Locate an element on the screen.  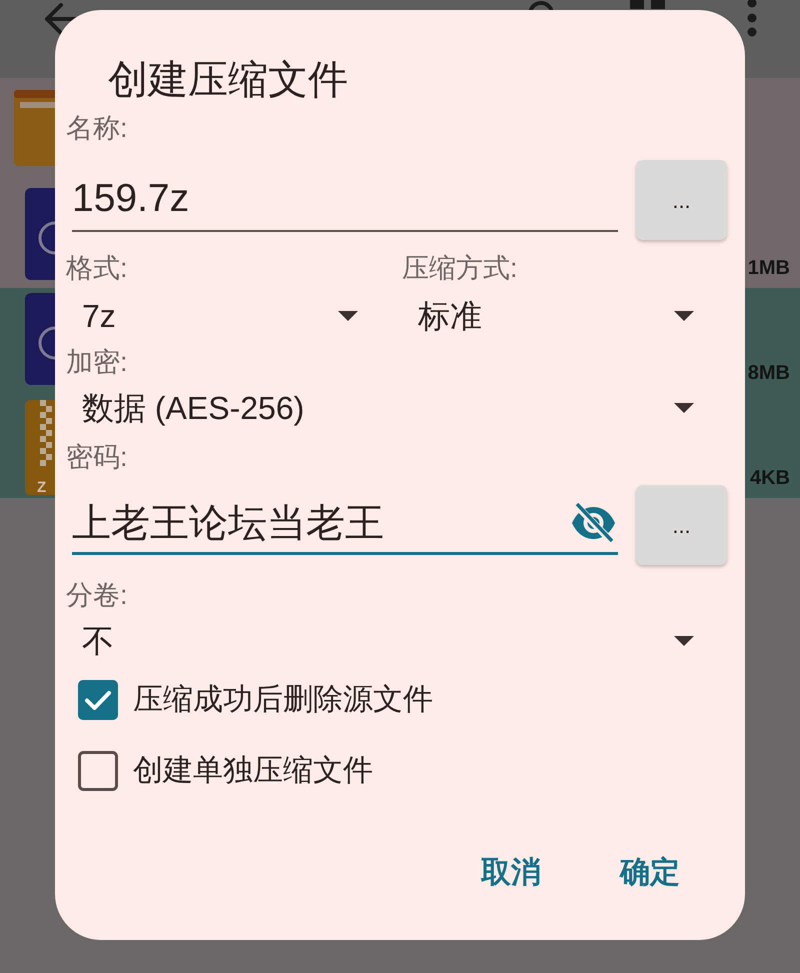
dialog-button: 取消 is located at coordinates (511, 872).